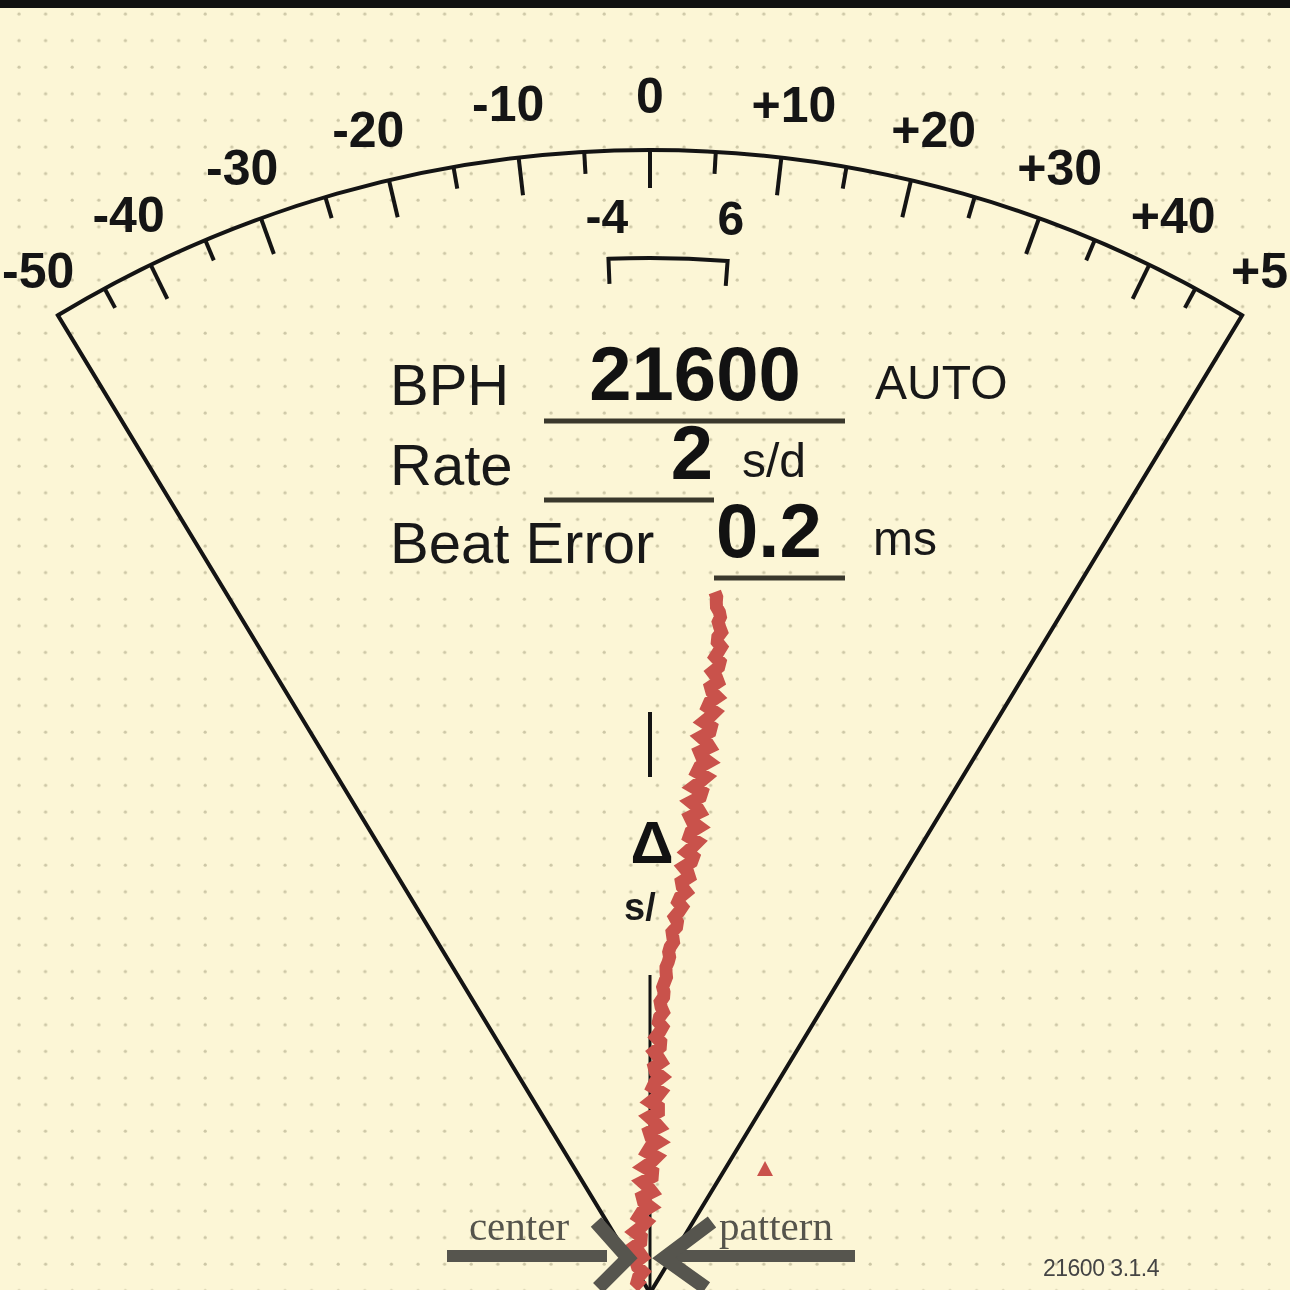 Image resolution: width=1290 pixels, height=1290 pixels. What do you see at coordinates (519, 1226) in the screenshot?
I see `arrow-label: center` at bounding box center [519, 1226].